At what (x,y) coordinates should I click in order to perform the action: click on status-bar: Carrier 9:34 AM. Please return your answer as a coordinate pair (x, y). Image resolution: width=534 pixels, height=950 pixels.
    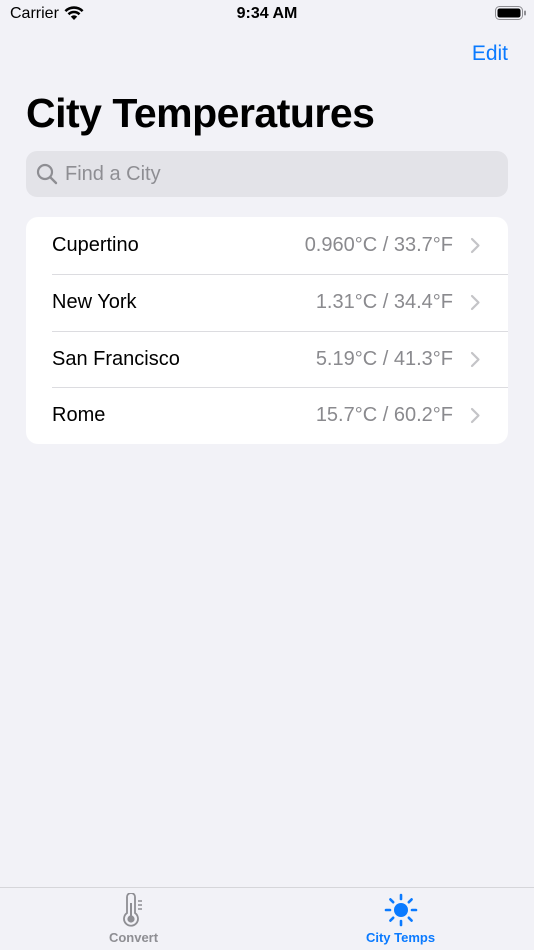
    Looking at the image, I should click on (267, 14).